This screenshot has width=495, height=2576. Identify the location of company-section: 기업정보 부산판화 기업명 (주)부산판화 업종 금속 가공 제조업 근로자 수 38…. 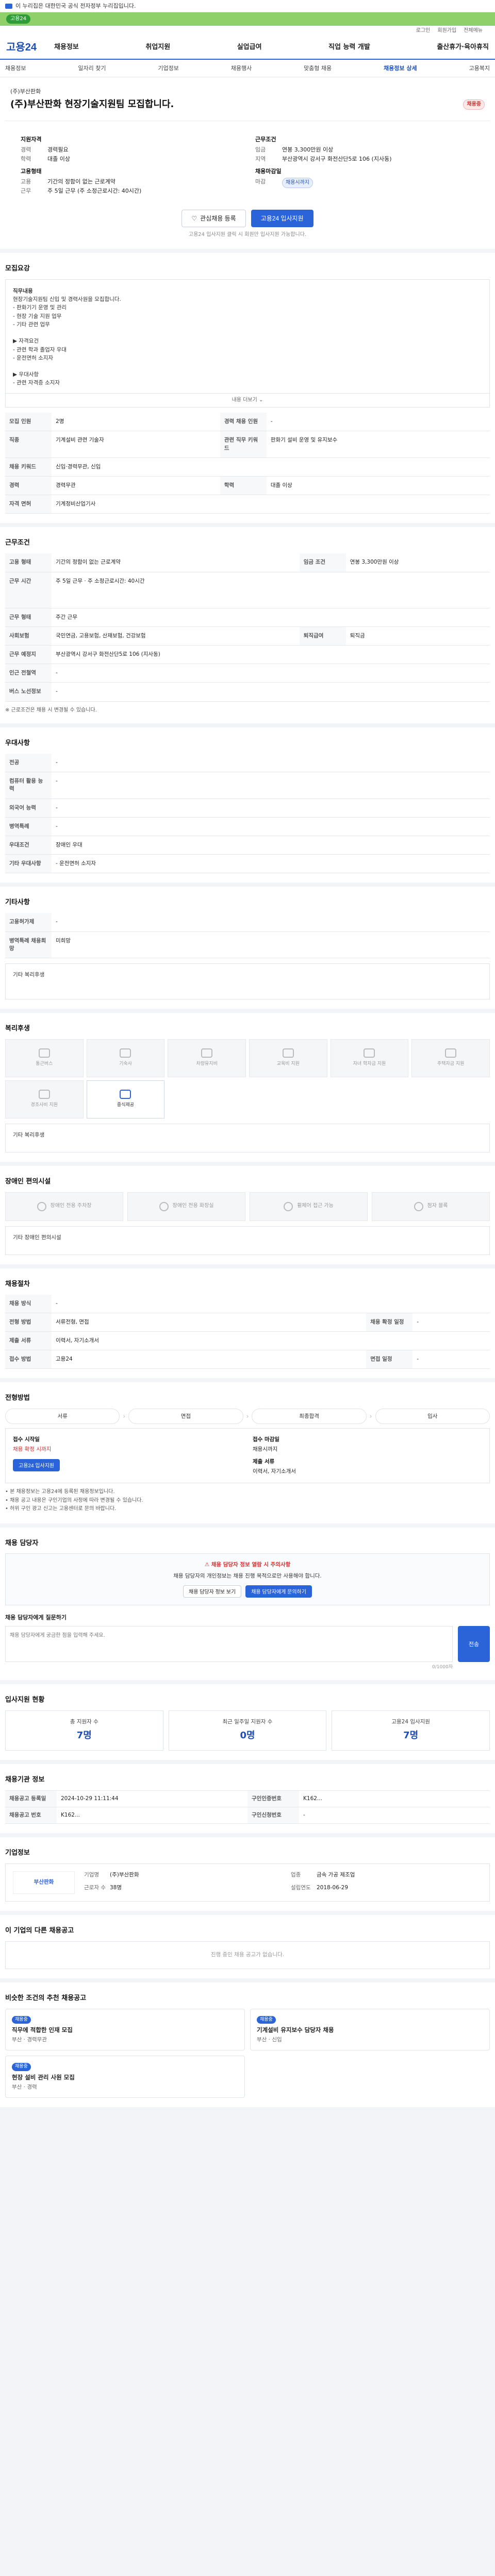
(247, 1872).